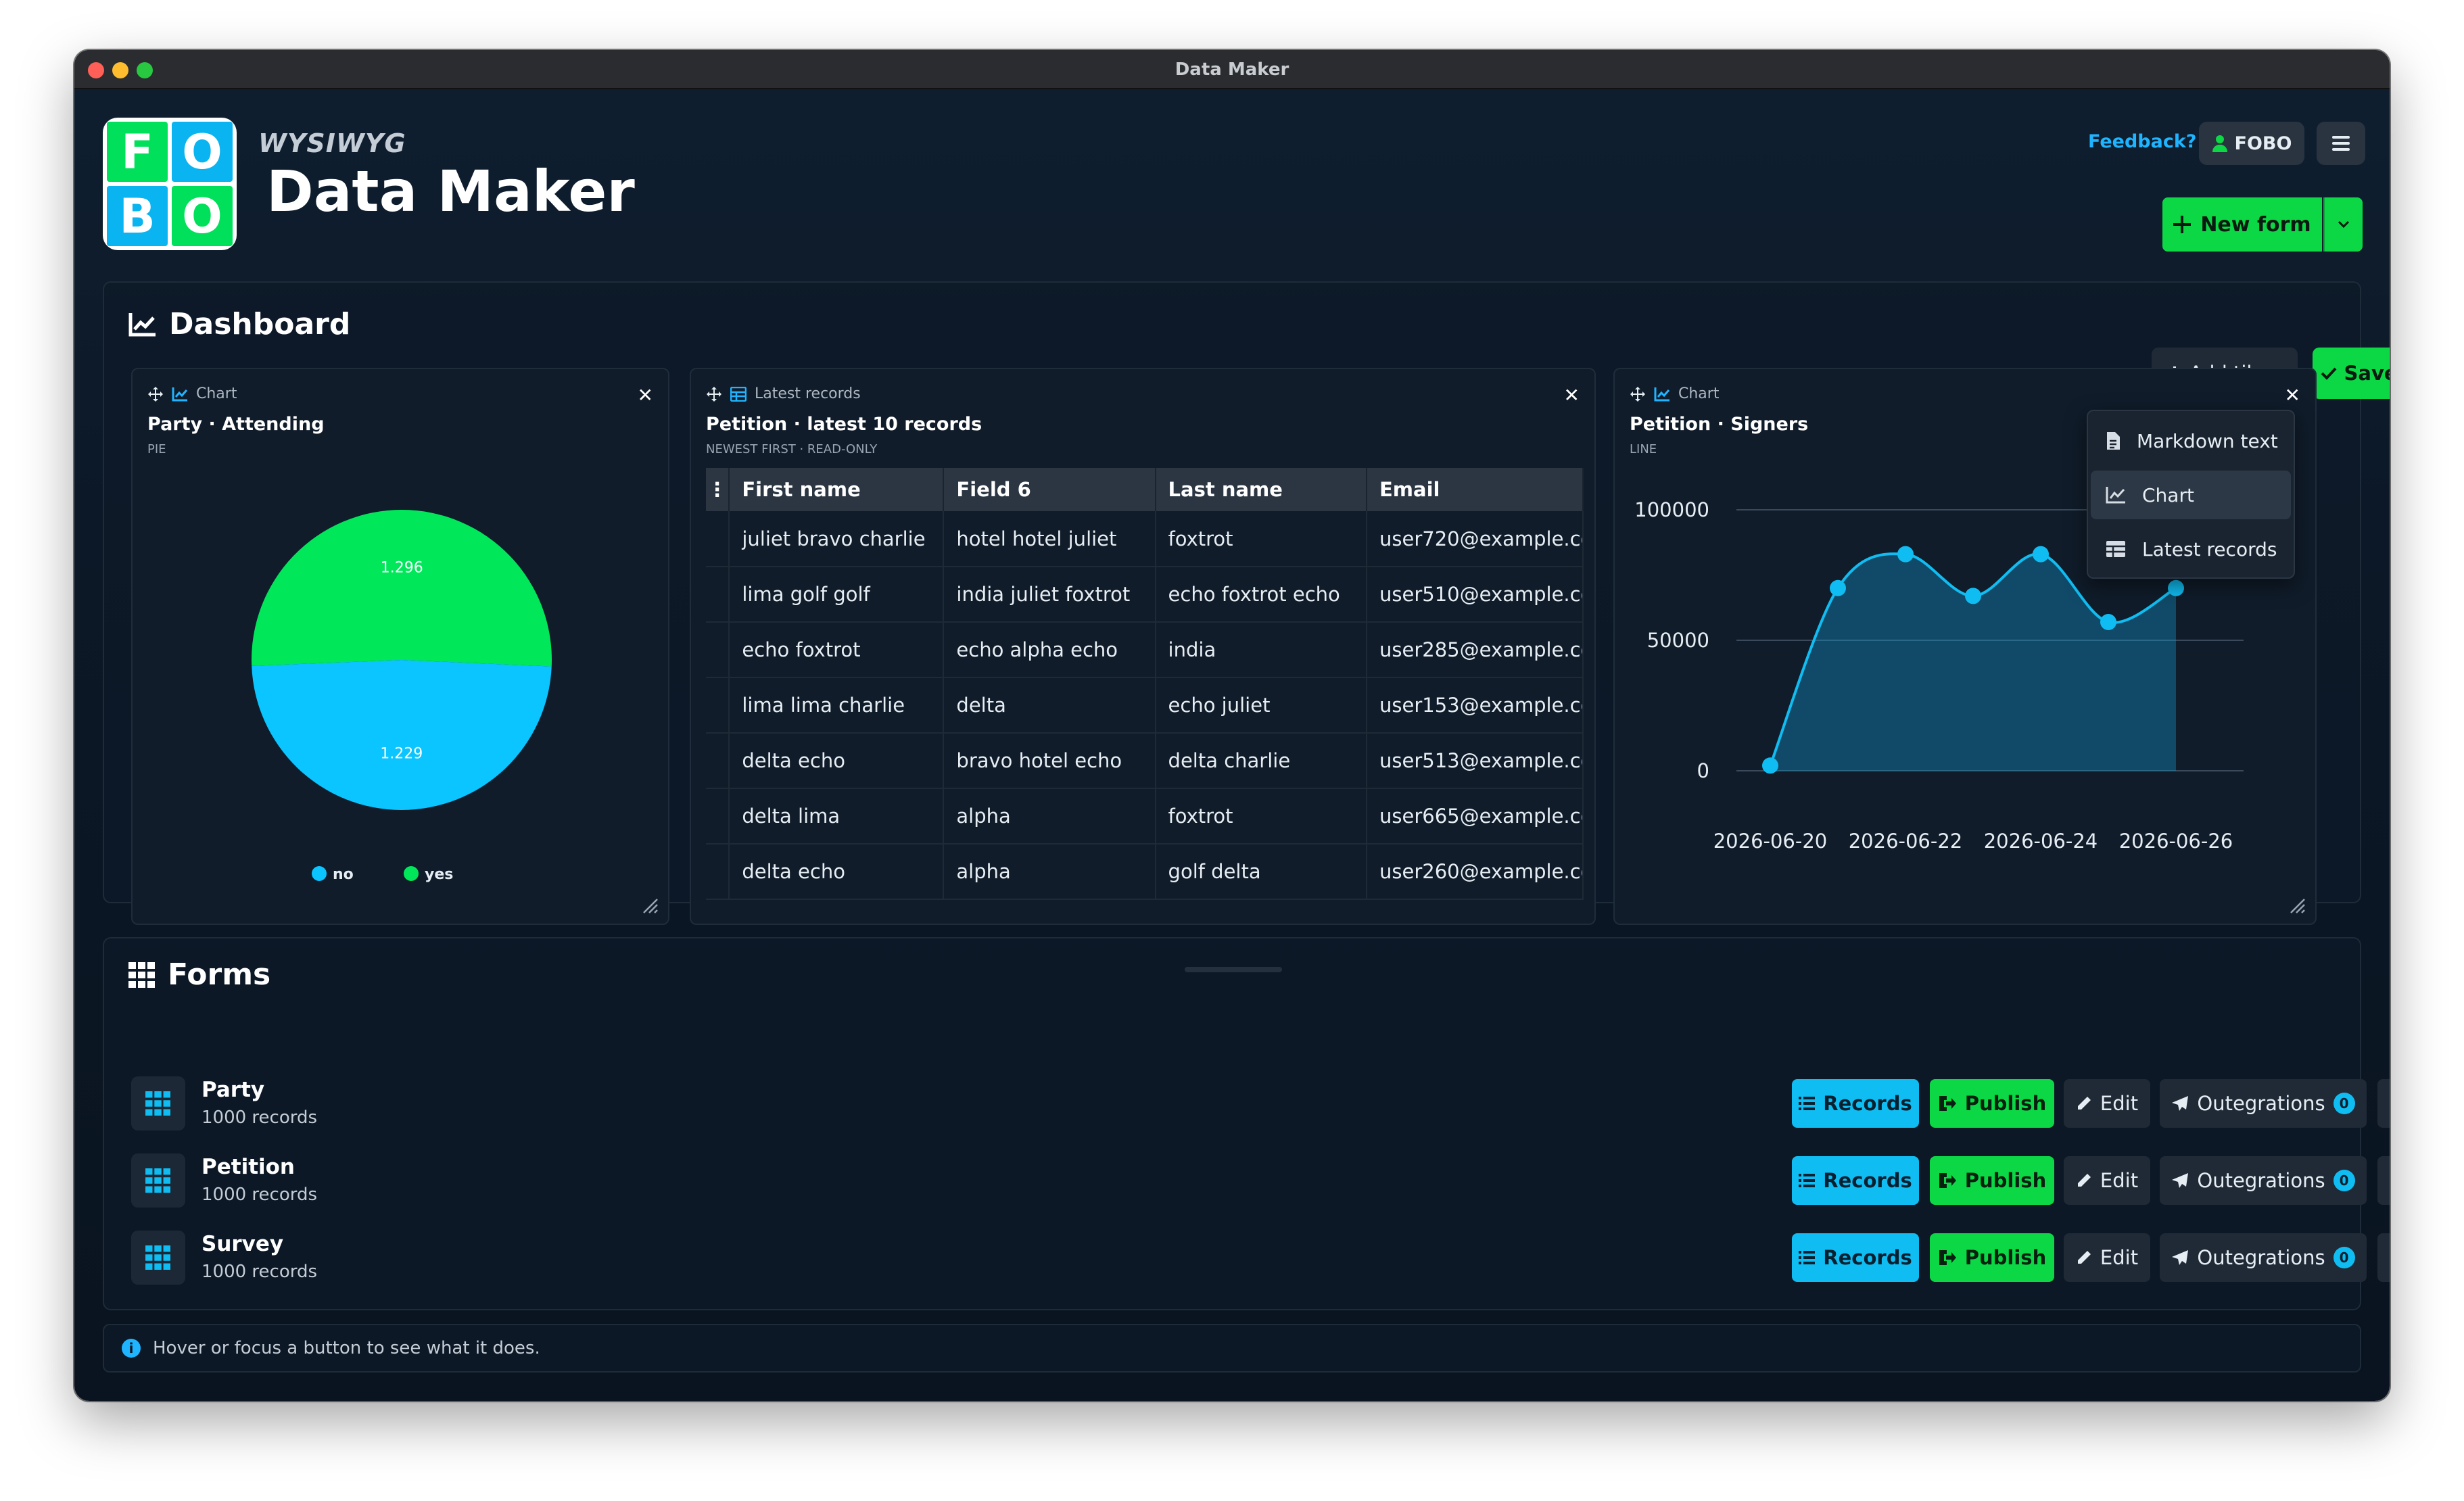 This screenshot has height=1501, width=2464. What do you see at coordinates (2242, 224) in the screenshot?
I see `new-form-button: New form` at bounding box center [2242, 224].